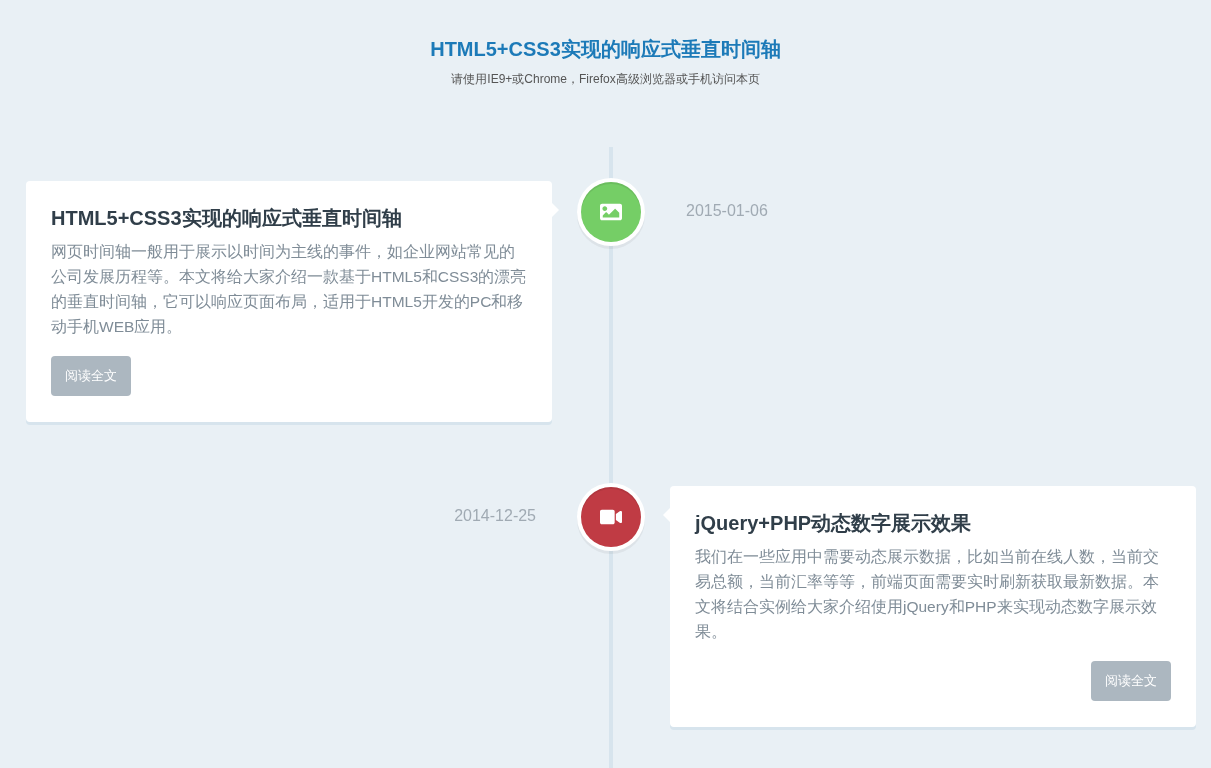  I want to click on date-label: 2015-01-06, so click(727, 210).